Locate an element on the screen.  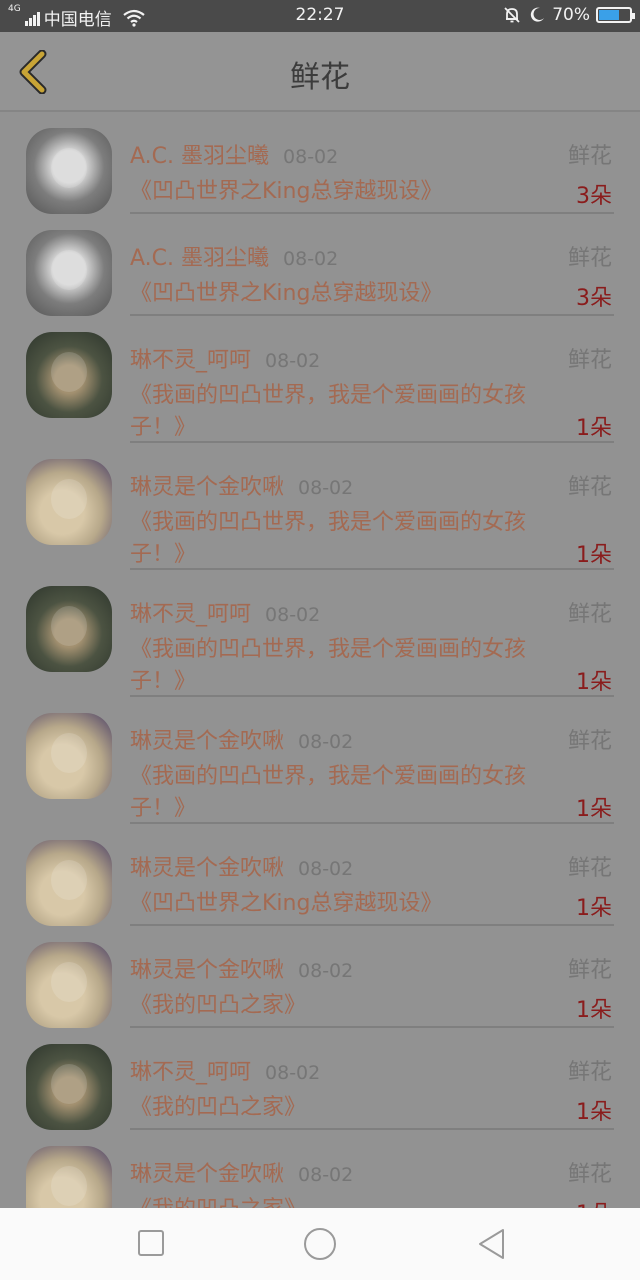
recent-apps-button is located at coordinates (152, 1244).